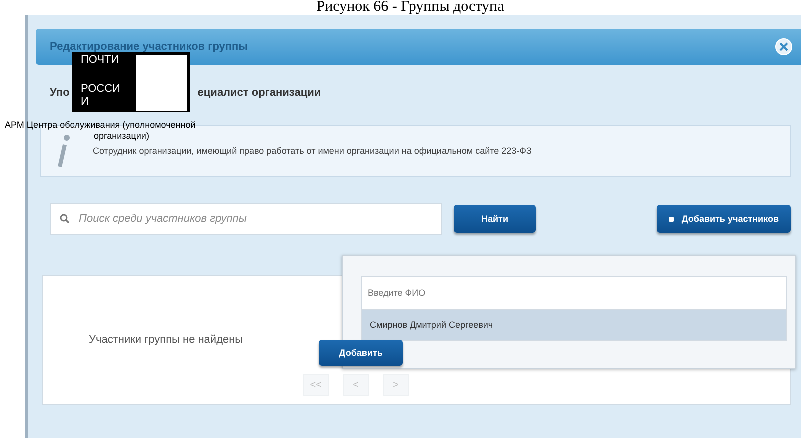  What do you see at coordinates (246, 219) in the screenshot?
I see `search-field: Поиск среди участников группы` at bounding box center [246, 219].